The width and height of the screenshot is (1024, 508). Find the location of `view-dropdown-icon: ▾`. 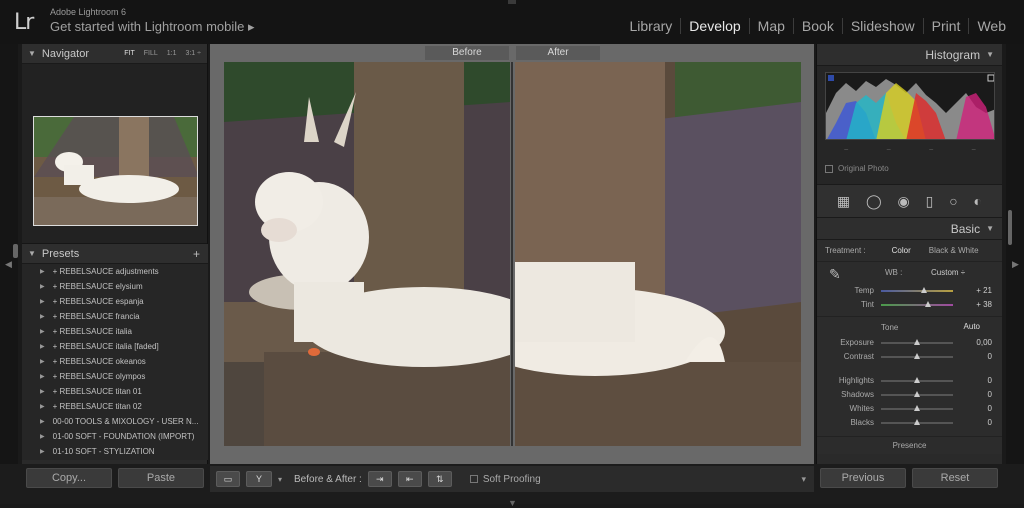

view-dropdown-icon: ▾ is located at coordinates (280, 479).